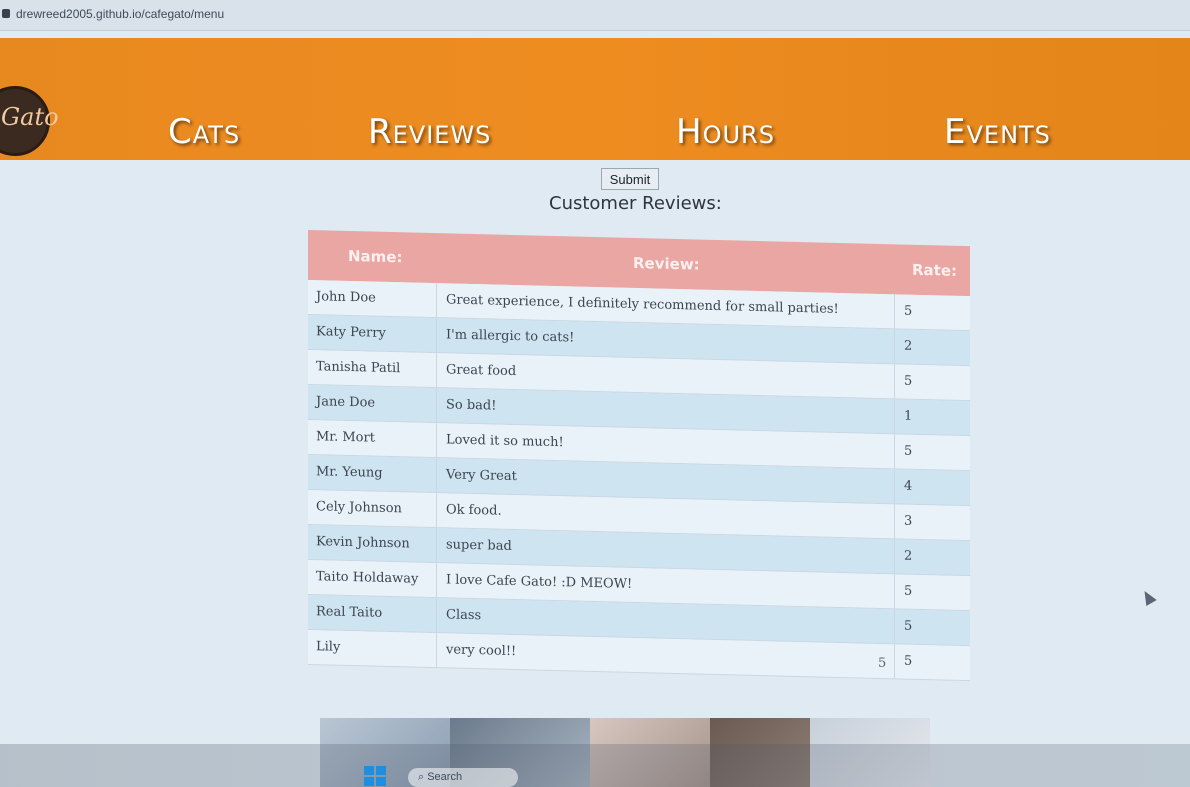 The height and width of the screenshot is (787, 1190). Describe the element at coordinates (471, 405) in the screenshot. I see `review-text: So bad!` at that location.